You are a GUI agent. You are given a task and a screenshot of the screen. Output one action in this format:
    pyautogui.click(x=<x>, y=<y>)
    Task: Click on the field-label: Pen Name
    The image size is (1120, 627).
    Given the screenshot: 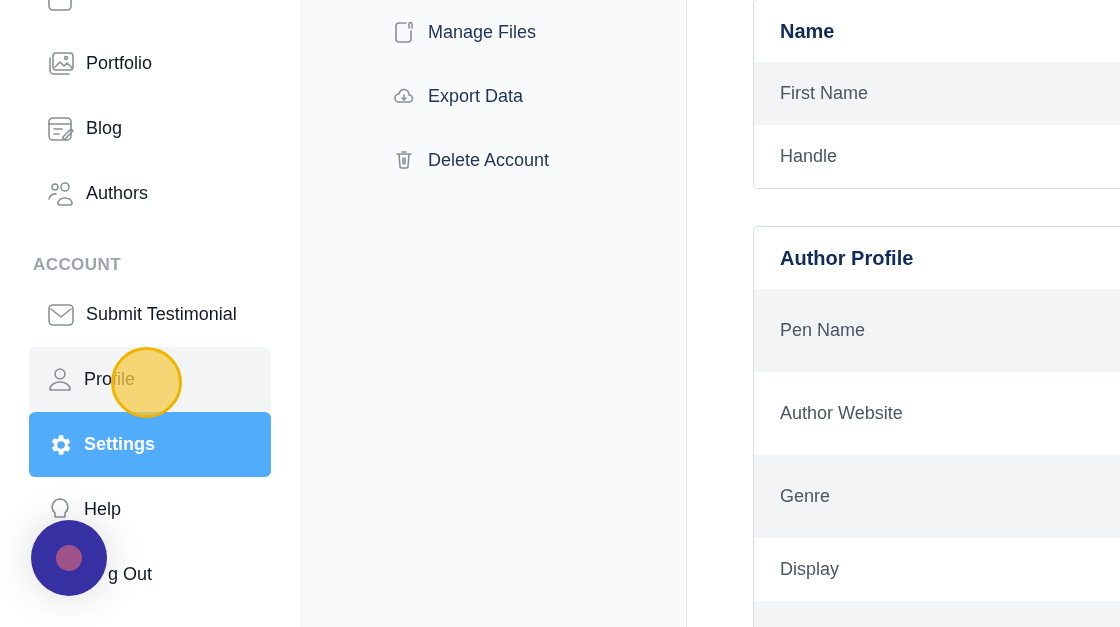 What is the action you would take?
    pyautogui.click(x=823, y=330)
    